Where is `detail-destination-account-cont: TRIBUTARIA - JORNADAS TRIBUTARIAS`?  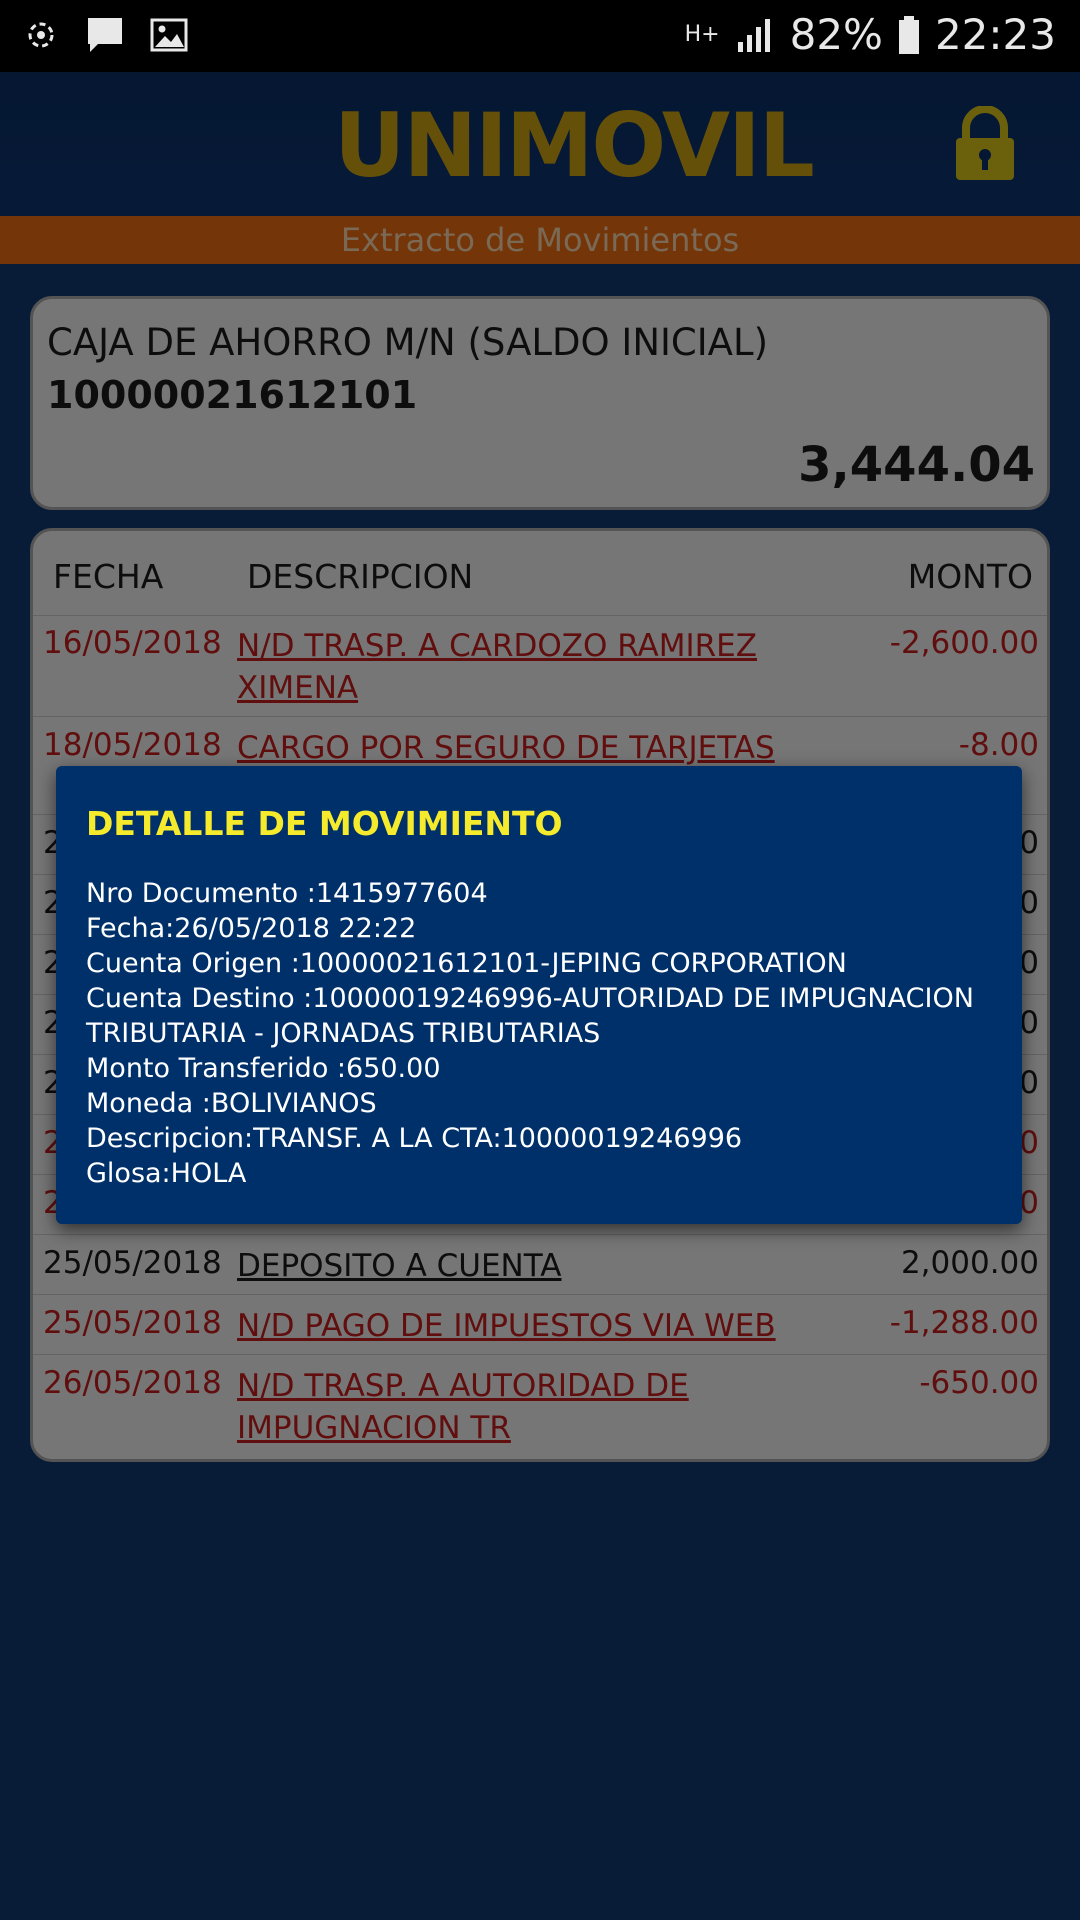
detail-destination-account-cont: TRIBUTARIA - JORNADAS TRIBUTARIAS is located at coordinates (343, 1033).